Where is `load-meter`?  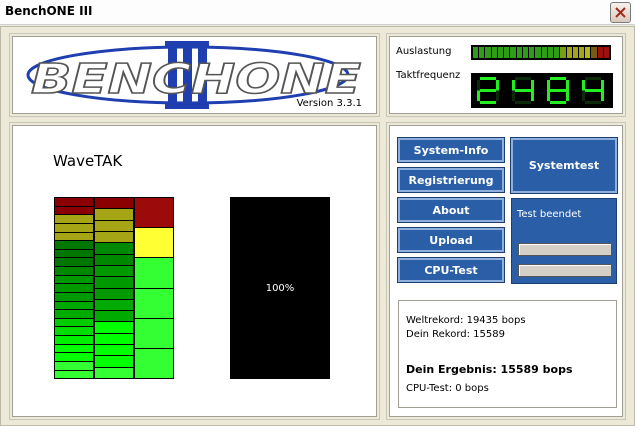 load-meter is located at coordinates (541, 52).